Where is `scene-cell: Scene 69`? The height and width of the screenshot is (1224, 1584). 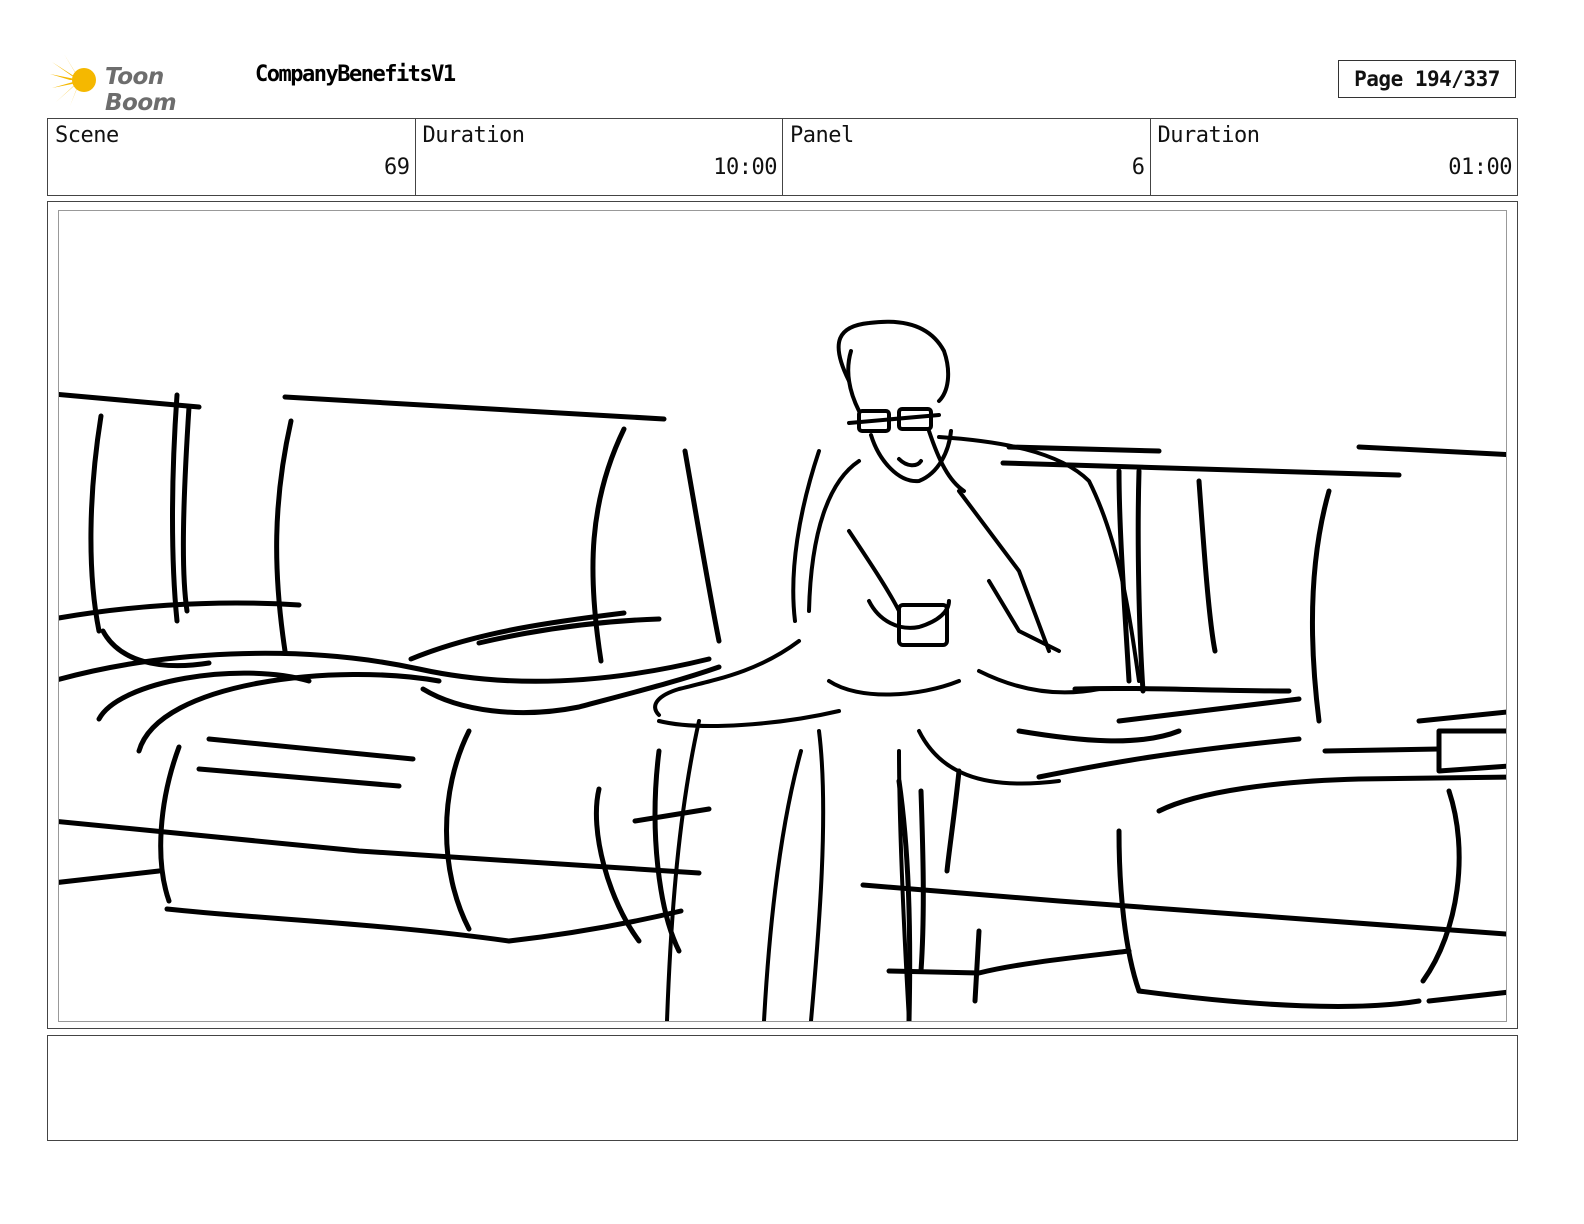
scene-cell: Scene 69 is located at coordinates (232, 157).